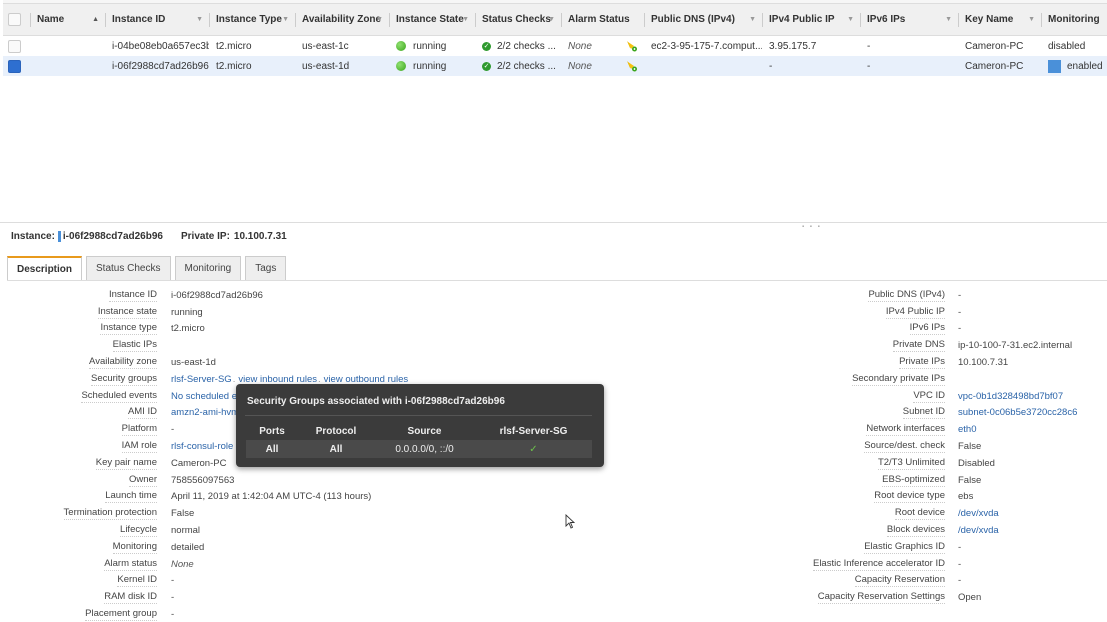 The width and height of the screenshot is (1107, 622). Describe the element at coordinates (78, 480) in the screenshot. I see `detail-label-cell: Owner` at that location.